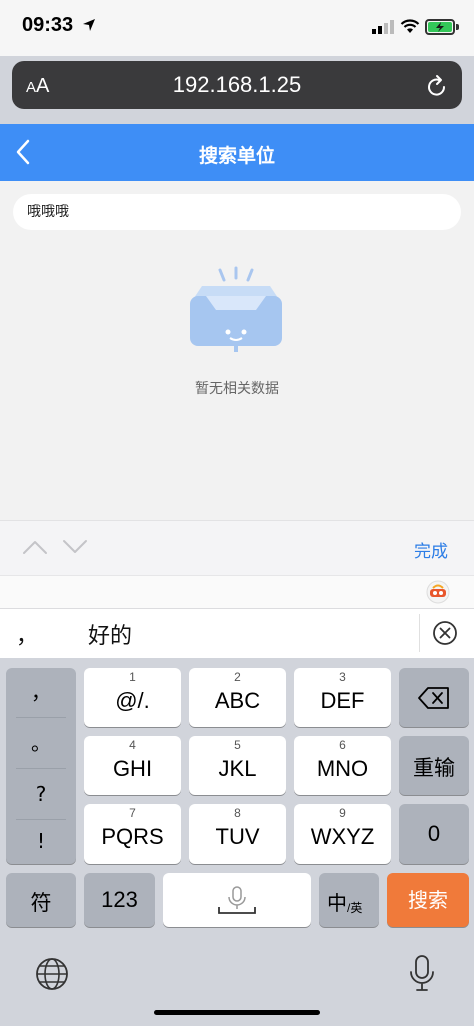  What do you see at coordinates (237, 677) in the screenshot?
I see `key-number: 2` at bounding box center [237, 677].